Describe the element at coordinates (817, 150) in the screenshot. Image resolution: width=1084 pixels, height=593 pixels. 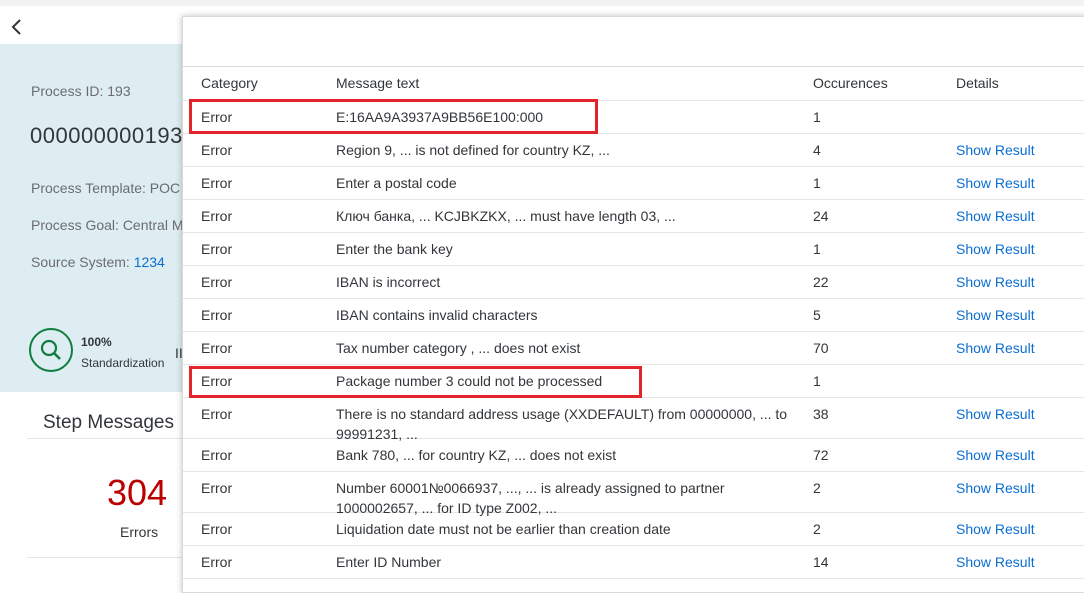
I see `occurrences-cell: 4` at that location.